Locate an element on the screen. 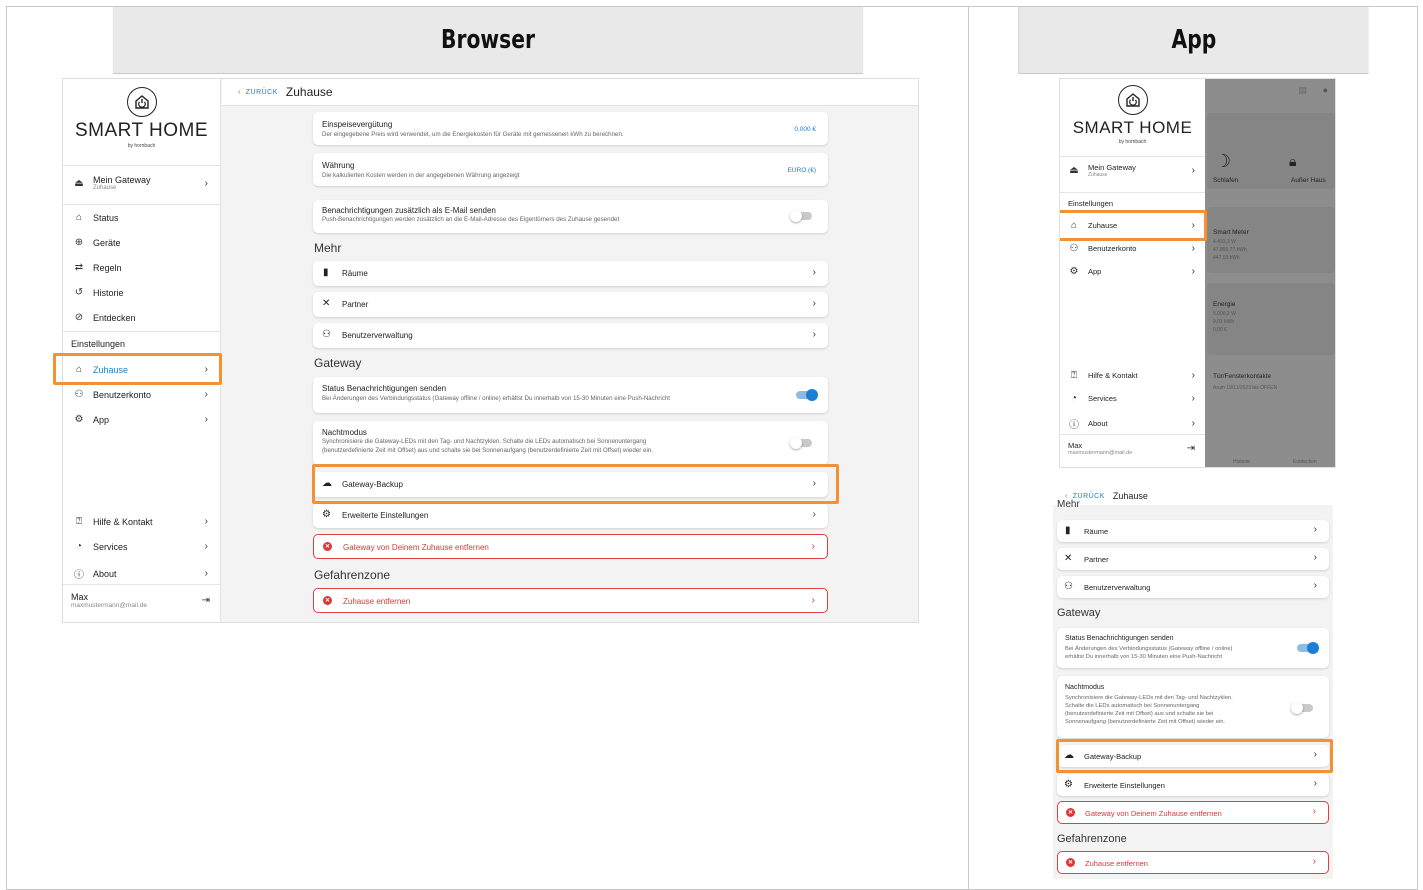  danger-zone-heading: Gefahrenzone is located at coordinates (352, 575).